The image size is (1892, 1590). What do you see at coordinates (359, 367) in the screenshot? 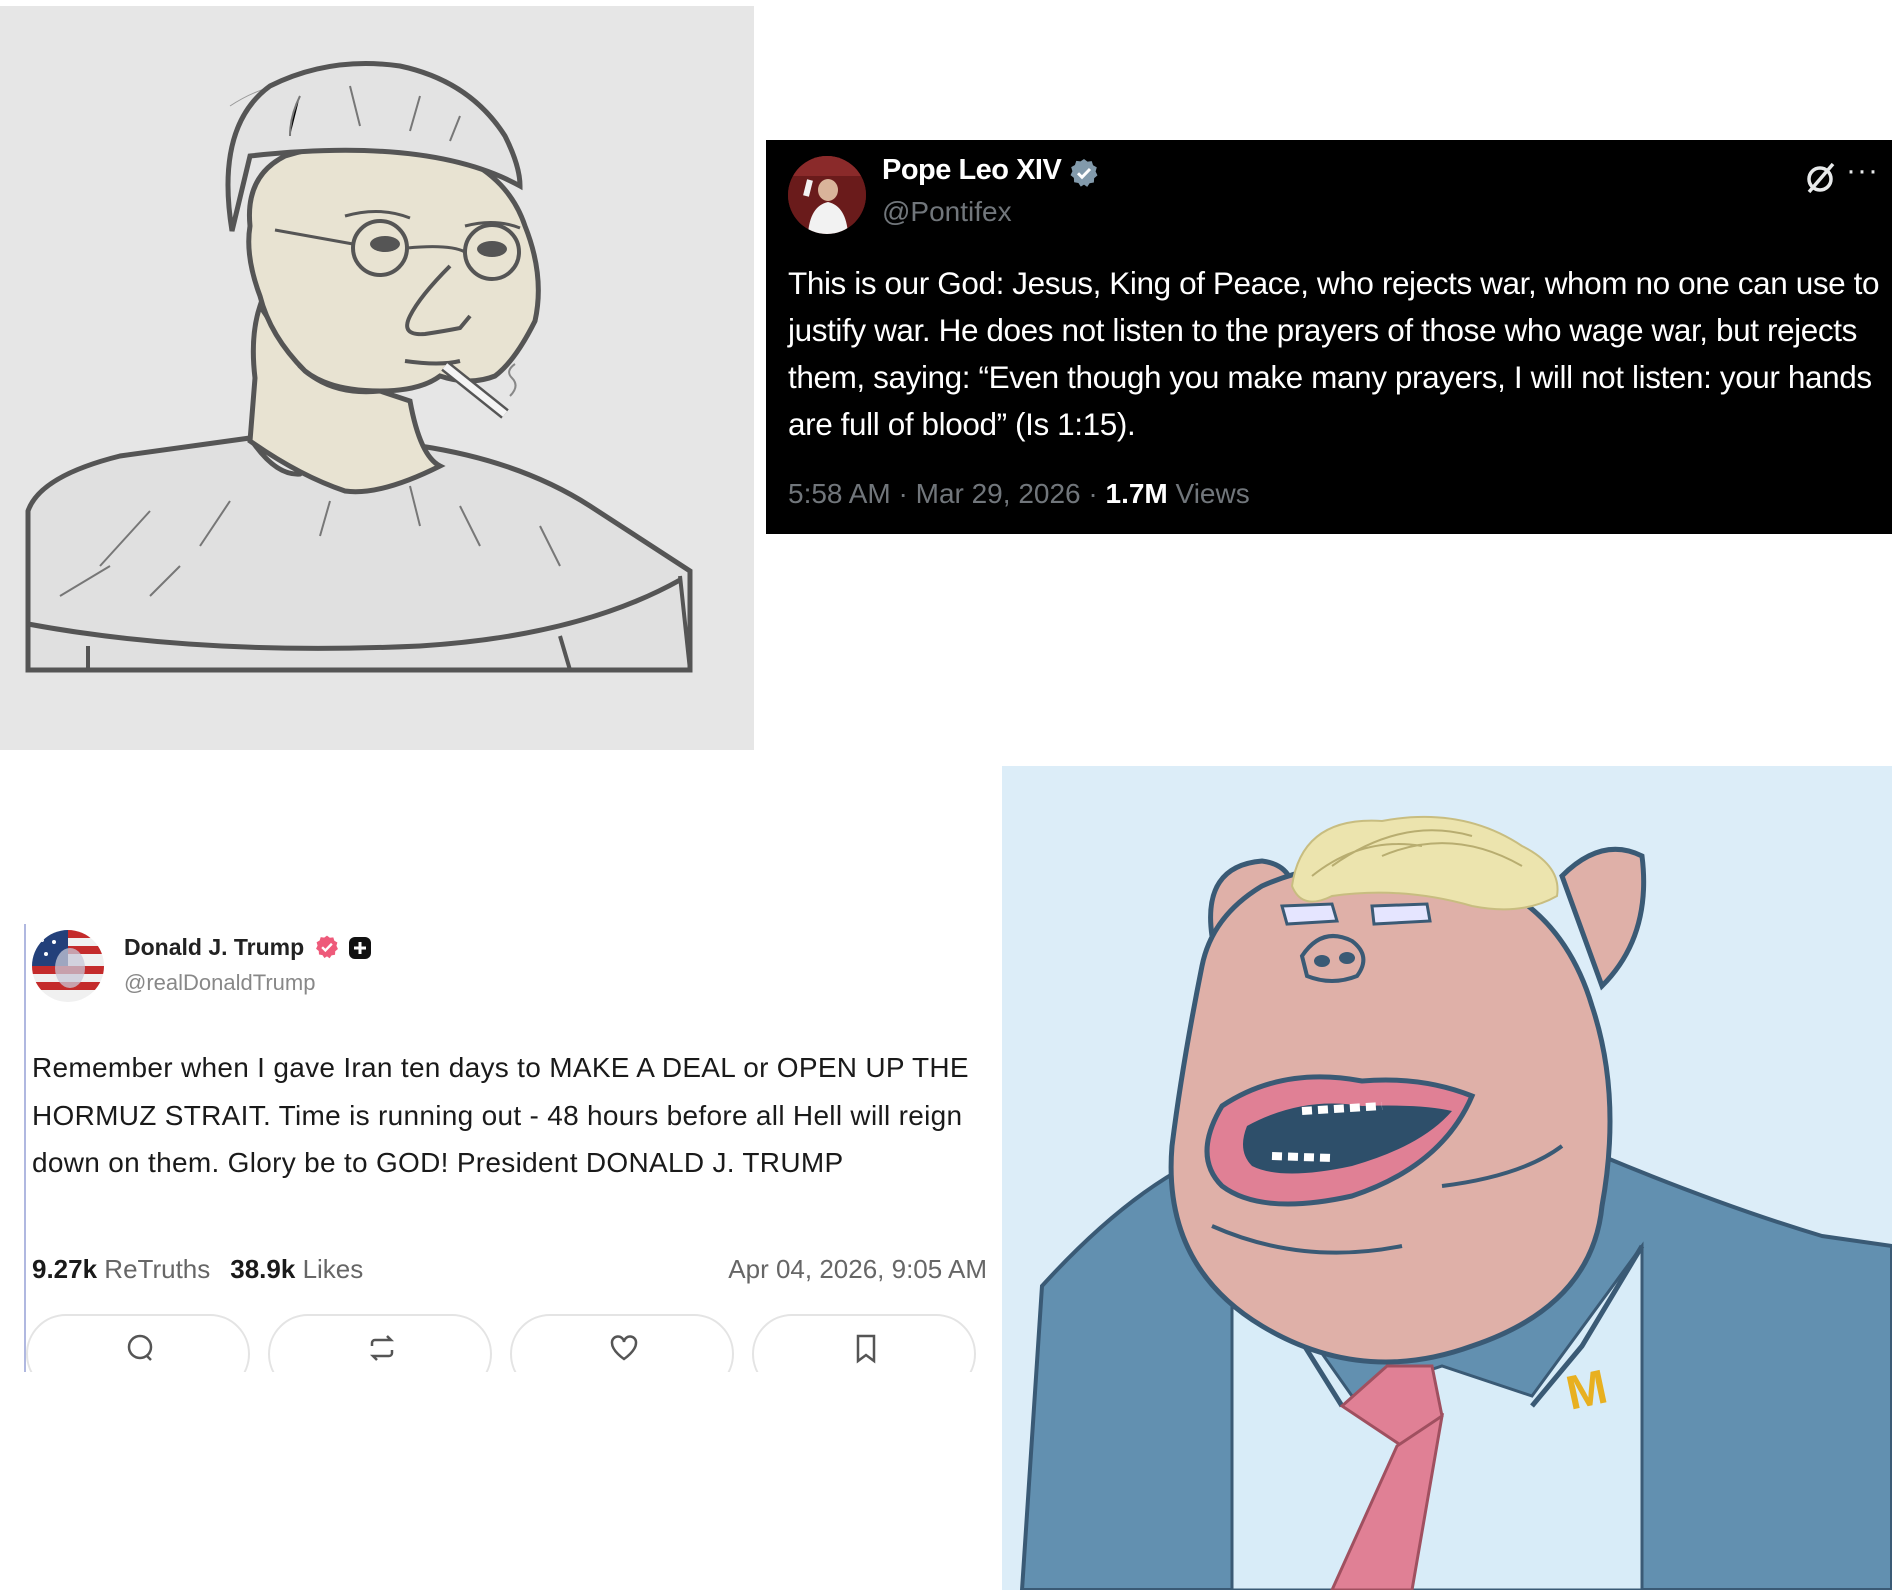
I see `wojak-illustration` at bounding box center [359, 367].